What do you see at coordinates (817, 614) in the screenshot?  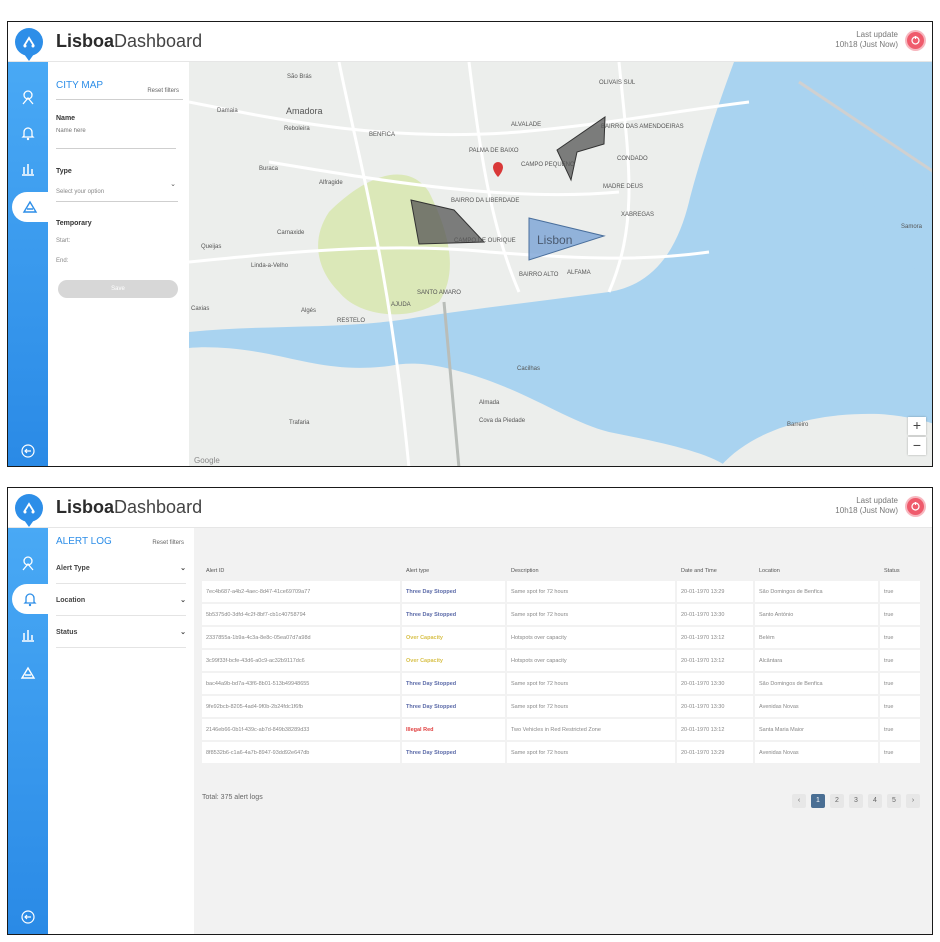 I see `location-cell: Santo António` at bounding box center [817, 614].